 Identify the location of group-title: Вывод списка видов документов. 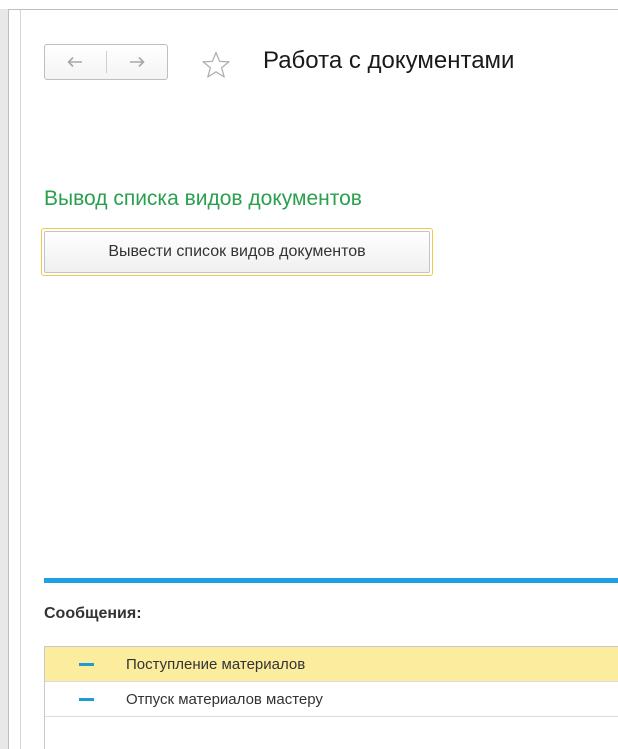
(203, 198).